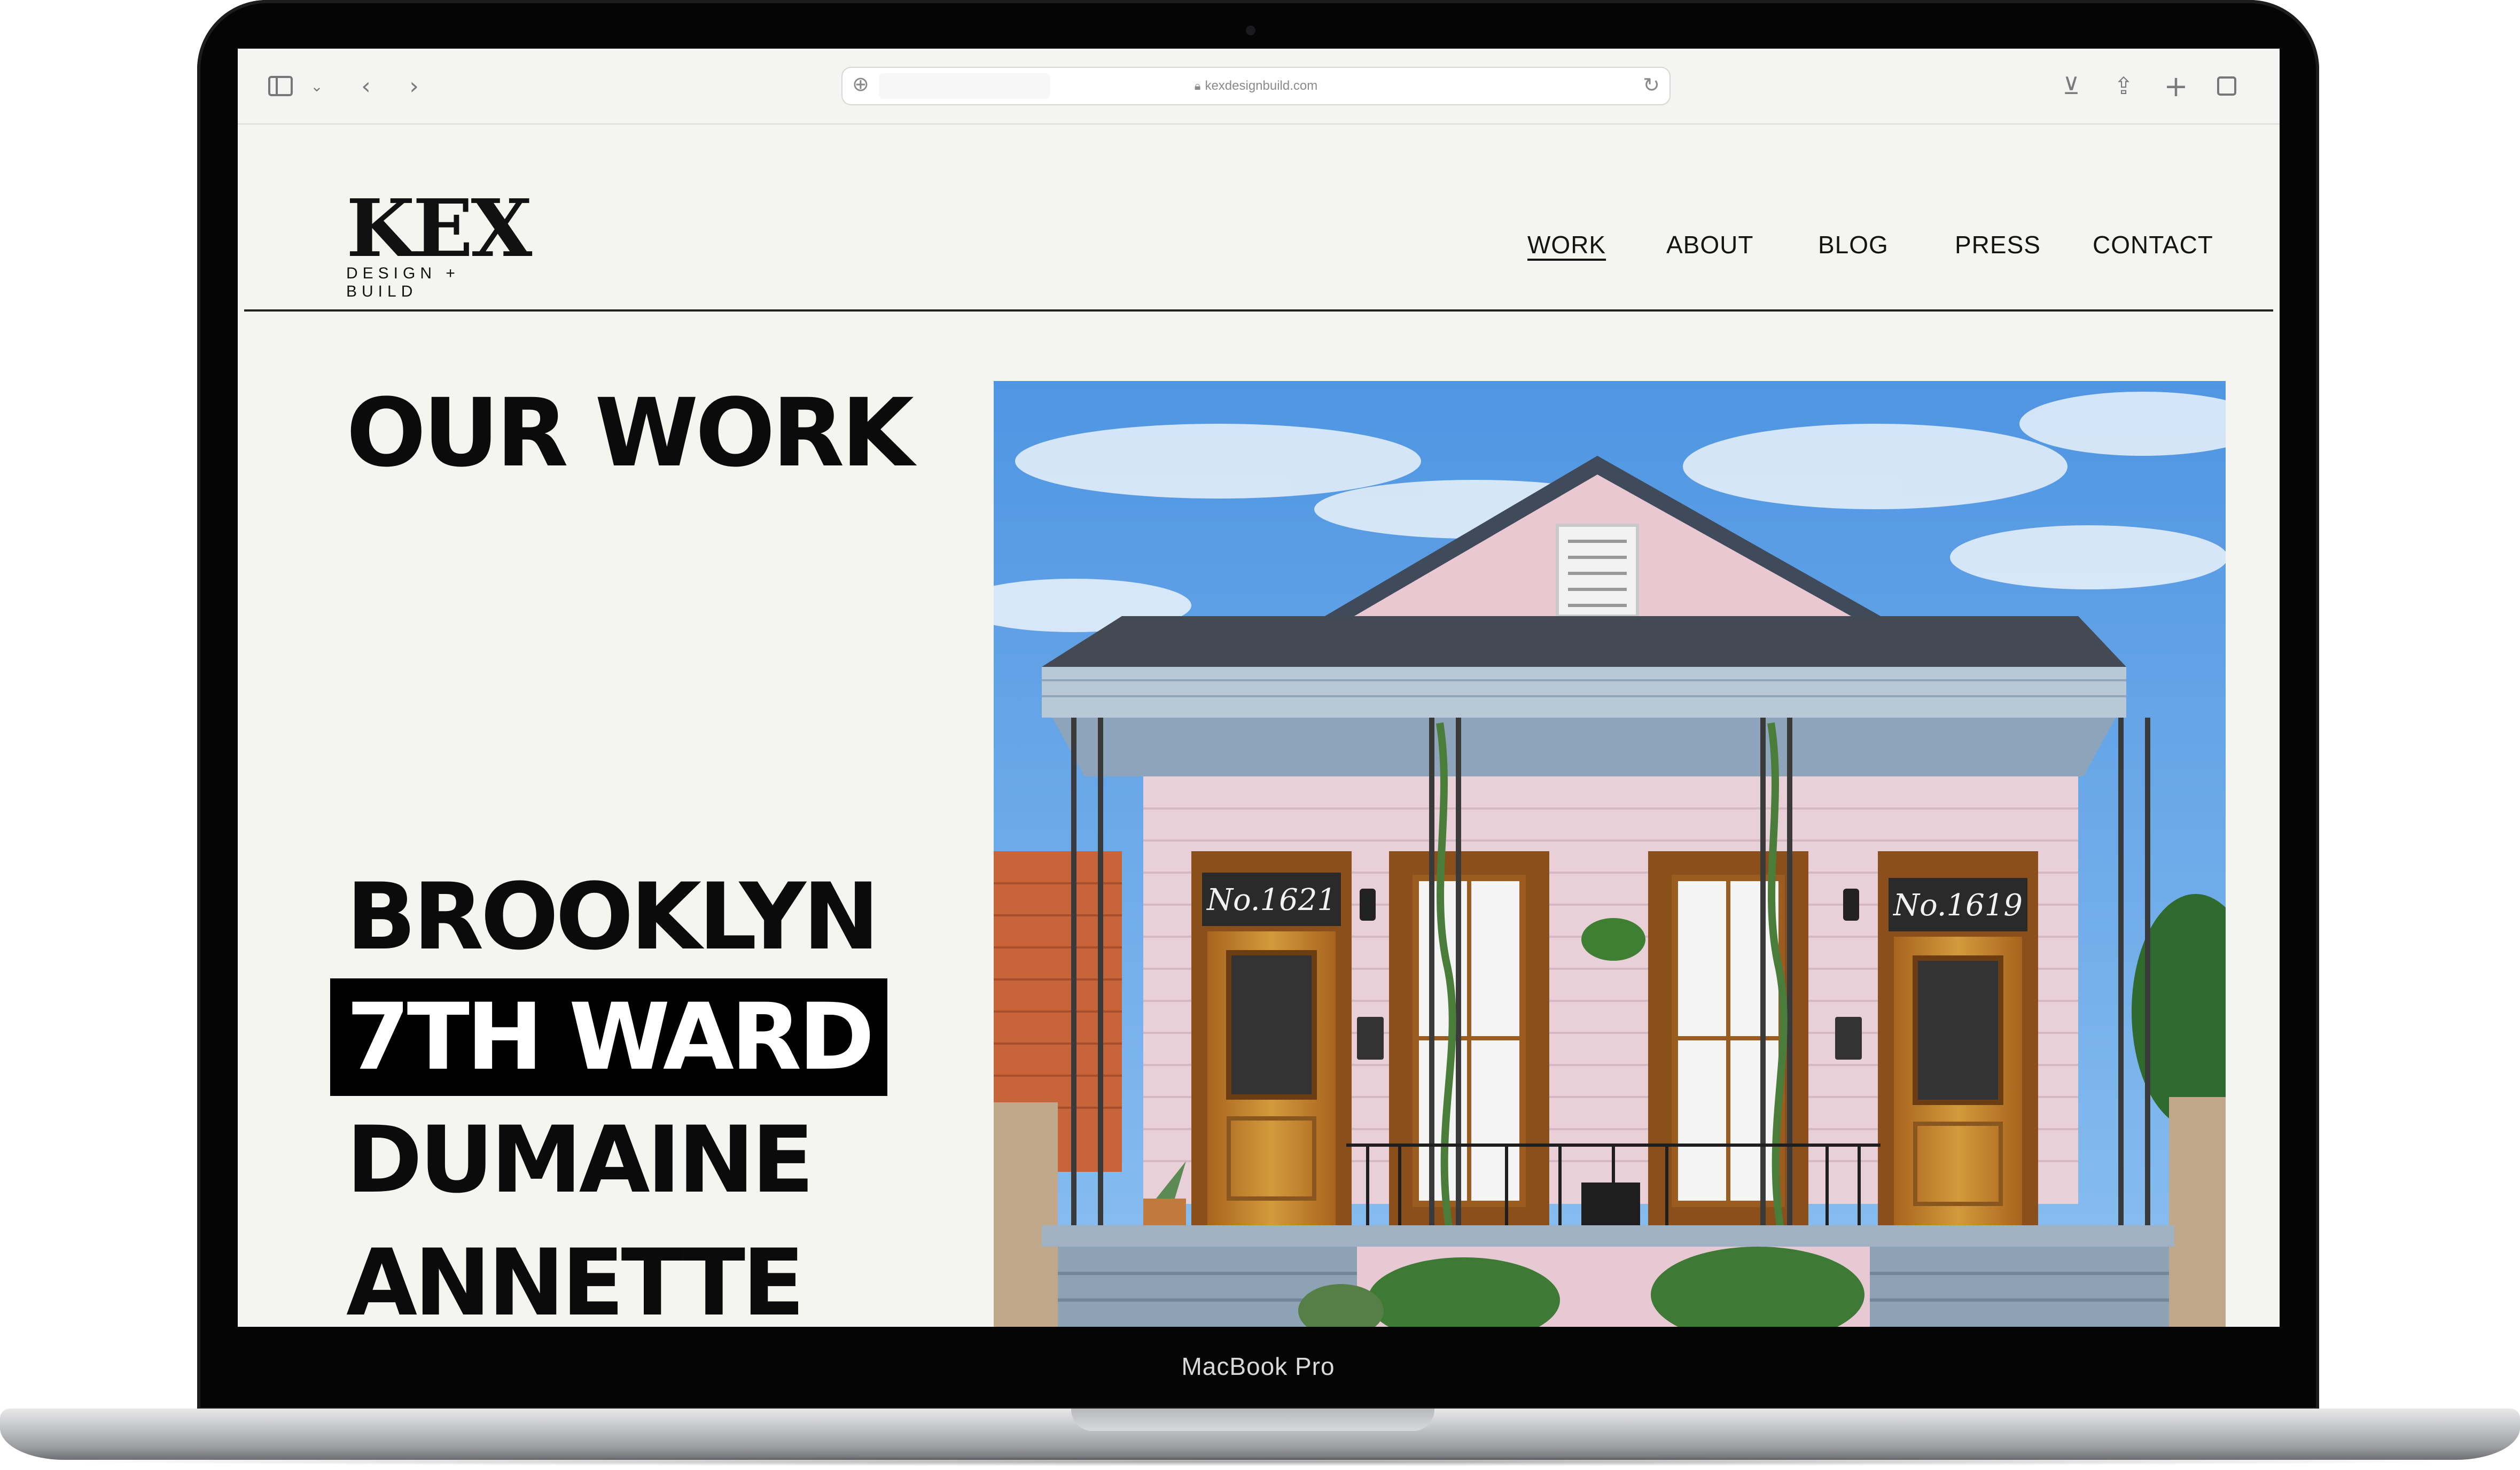  Describe the element at coordinates (1853, 245) in the screenshot. I see `nav-item-blog: BLOG` at that location.